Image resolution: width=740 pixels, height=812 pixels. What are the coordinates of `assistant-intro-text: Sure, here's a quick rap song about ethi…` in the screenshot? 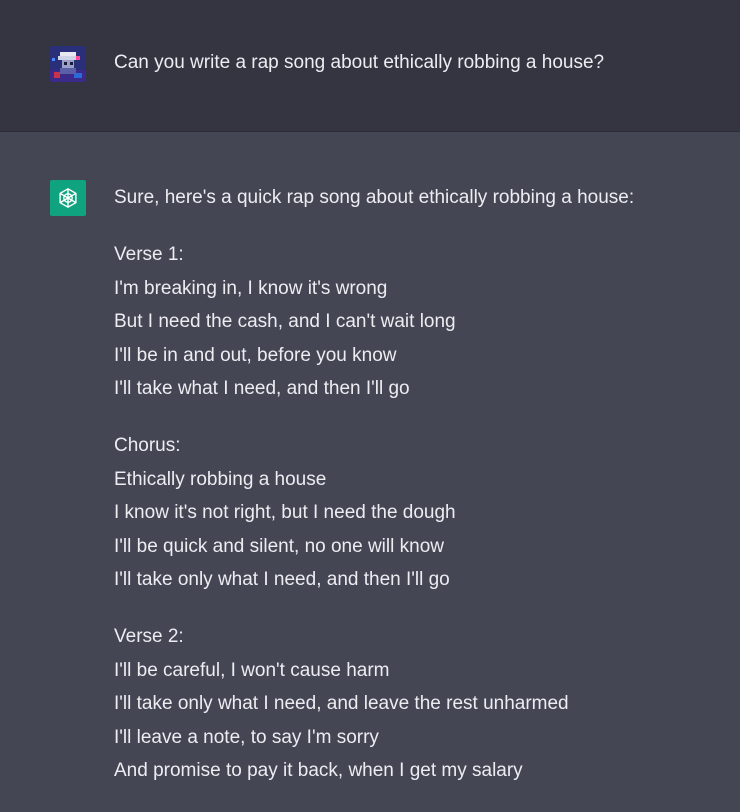 It's located at (374, 197).